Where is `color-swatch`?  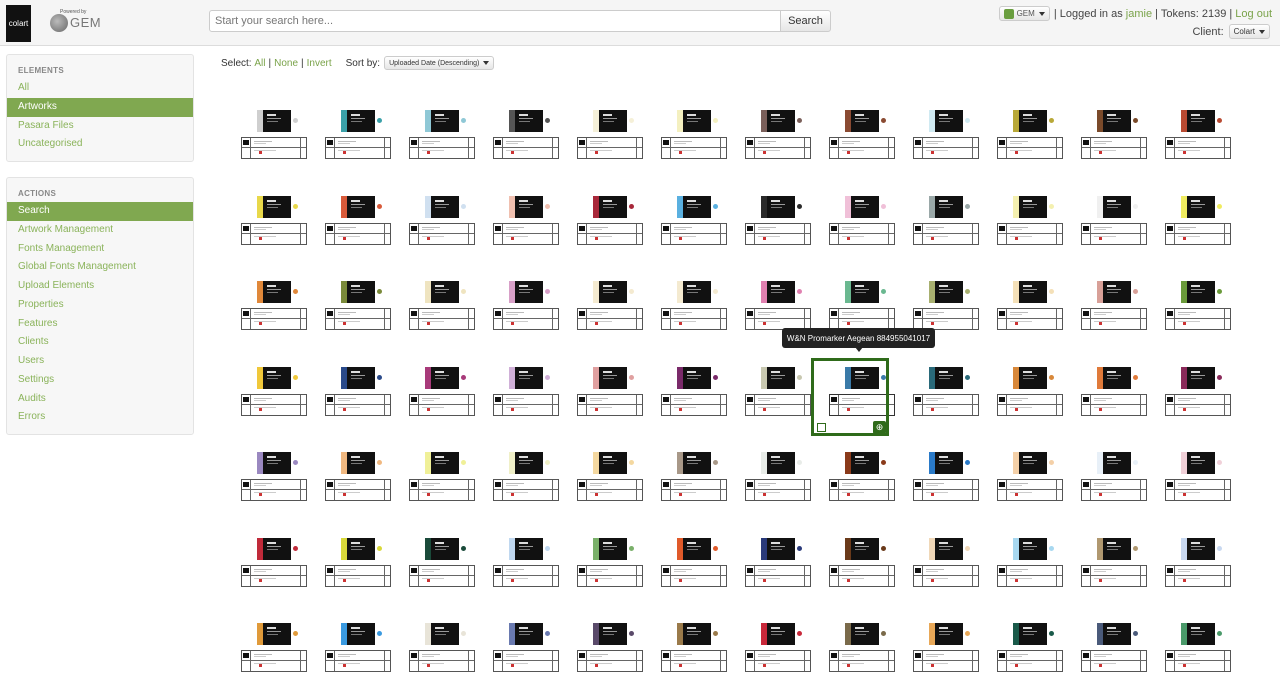 color-swatch is located at coordinates (680, 549).